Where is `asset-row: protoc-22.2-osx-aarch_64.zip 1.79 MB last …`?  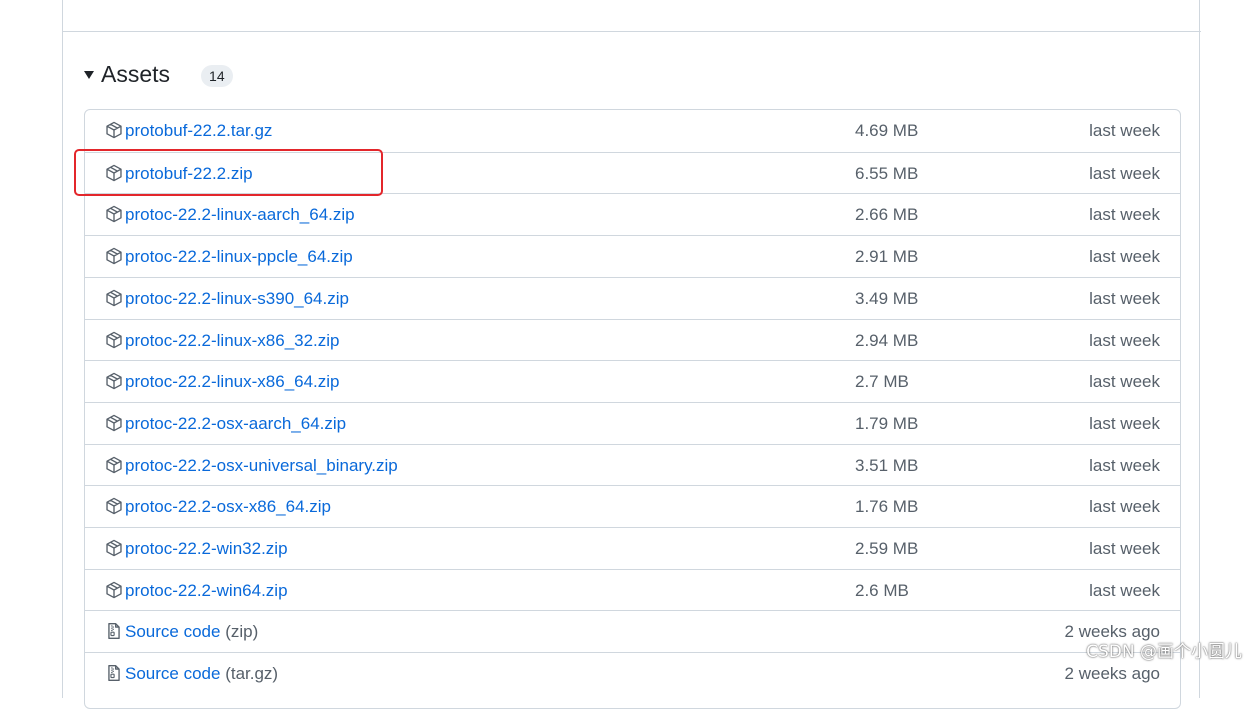
asset-row: protoc-22.2-osx-aarch_64.zip 1.79 MB last … is located at coordinates (632, 422).